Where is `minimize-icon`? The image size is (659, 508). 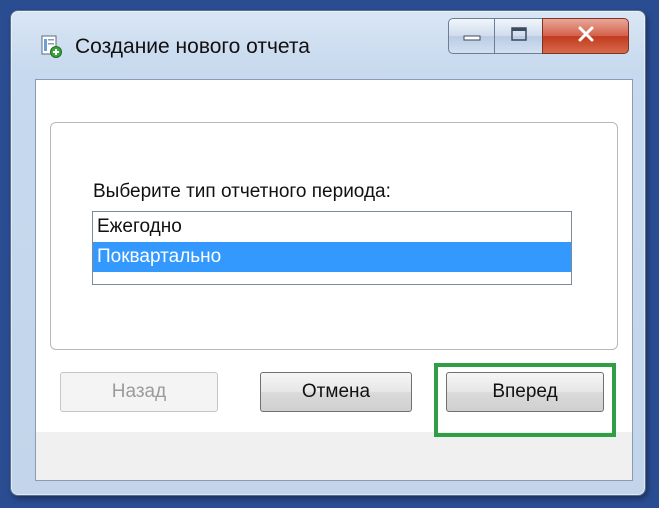
minimize-icon is located at coordinates (472, 36).